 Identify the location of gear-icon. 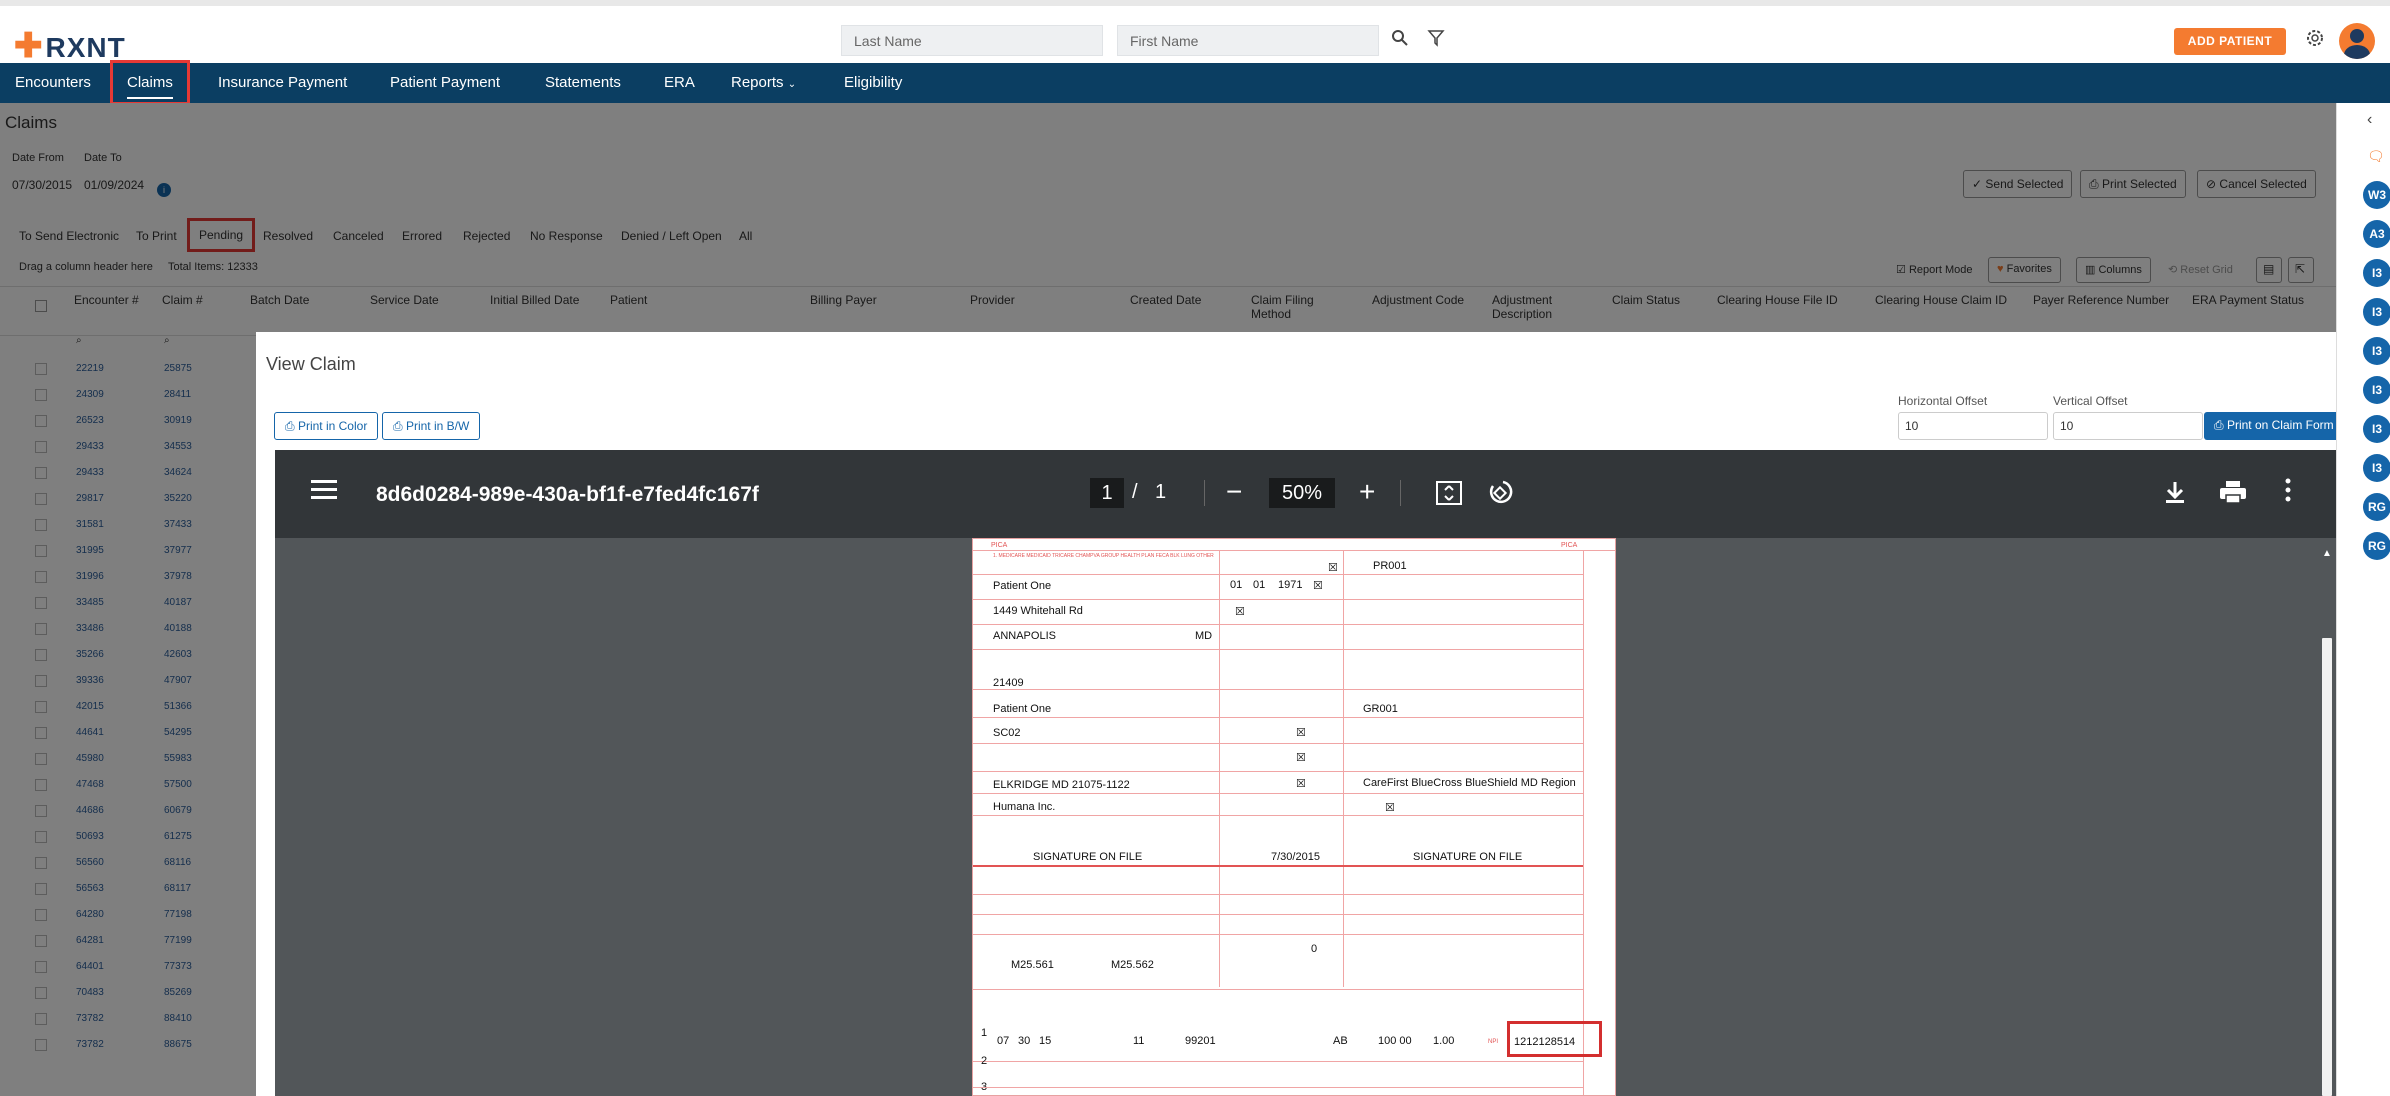
(2315, 40).